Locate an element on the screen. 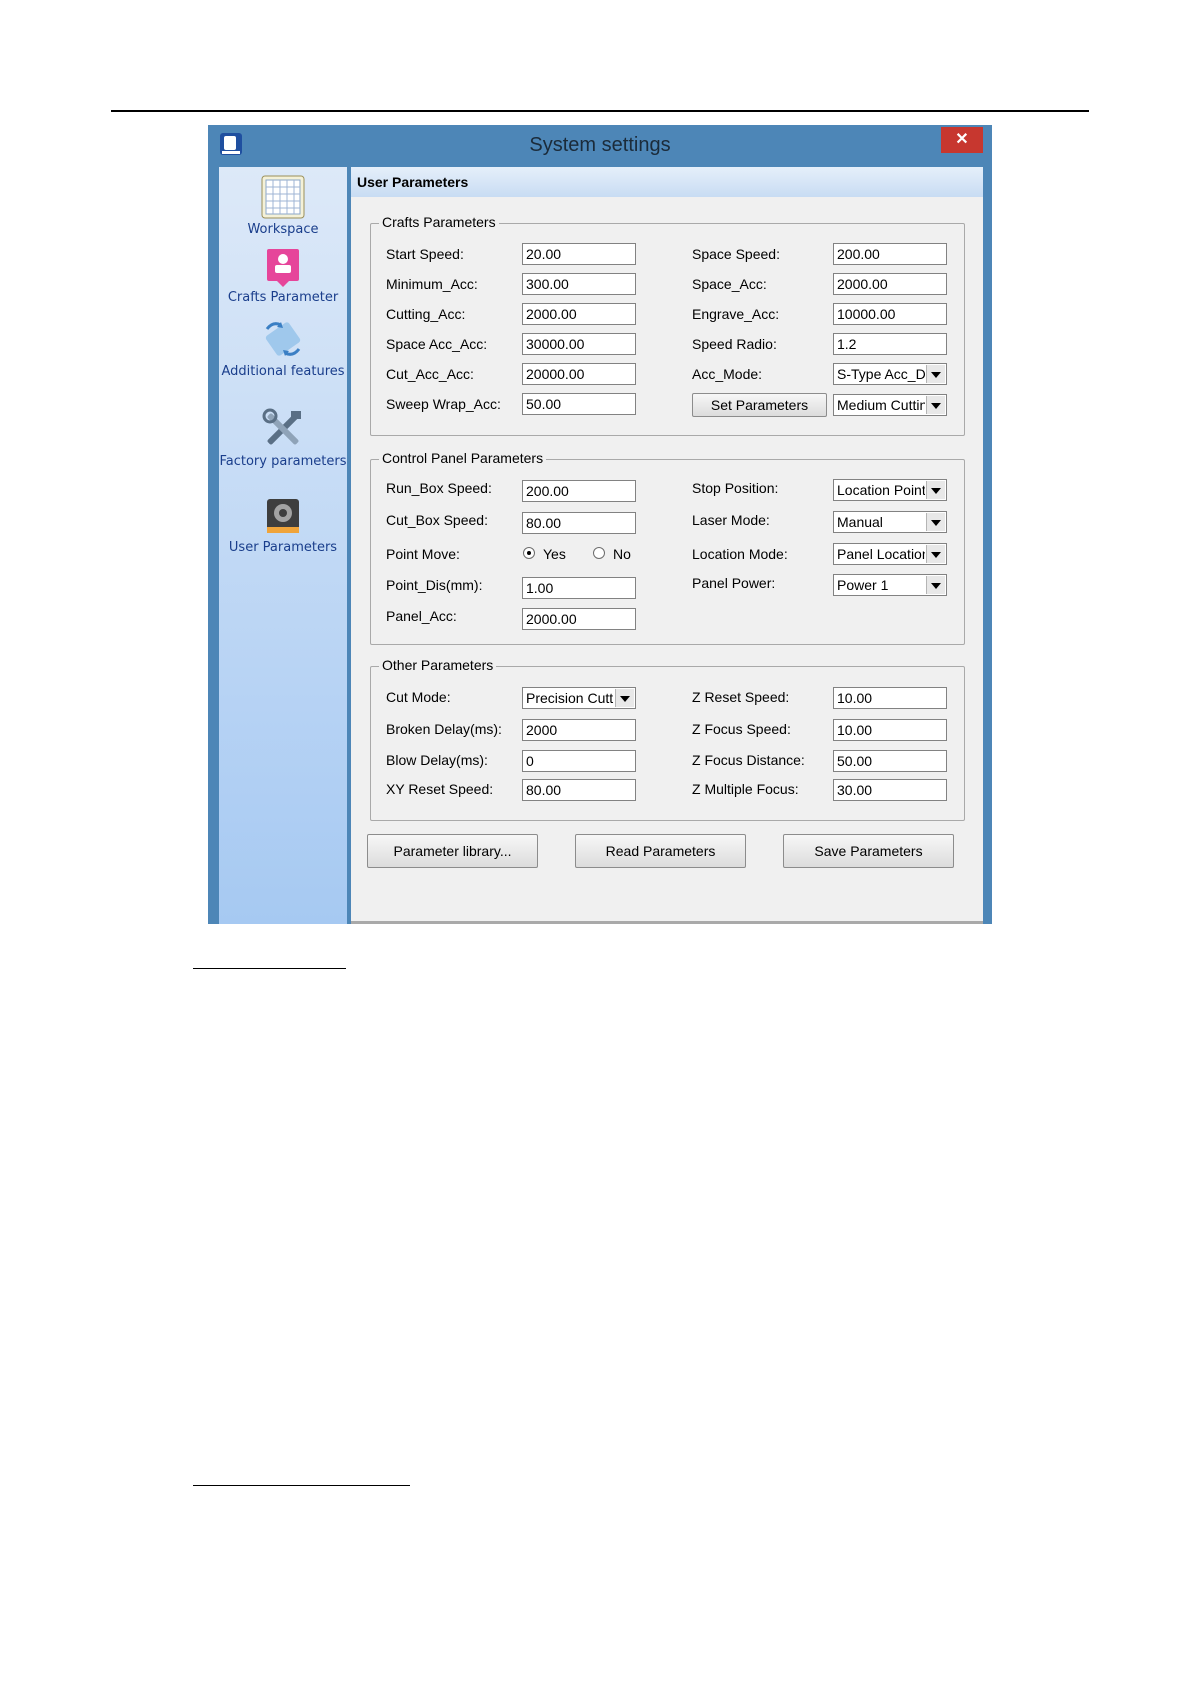 The image size is (1191, 1685). space-acc-acc-input: 30000.00 is located at coordinates (579, 344).